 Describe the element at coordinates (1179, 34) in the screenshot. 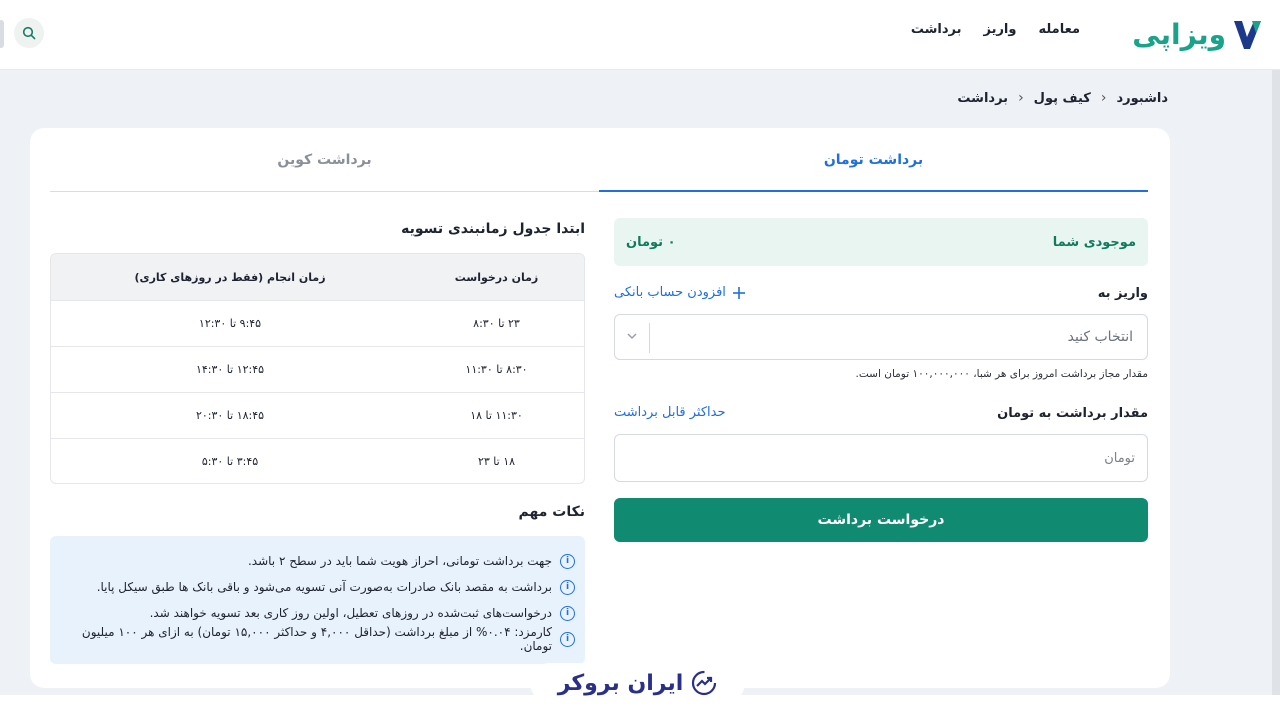

I see `logo-text: ویزاپی` at that location.